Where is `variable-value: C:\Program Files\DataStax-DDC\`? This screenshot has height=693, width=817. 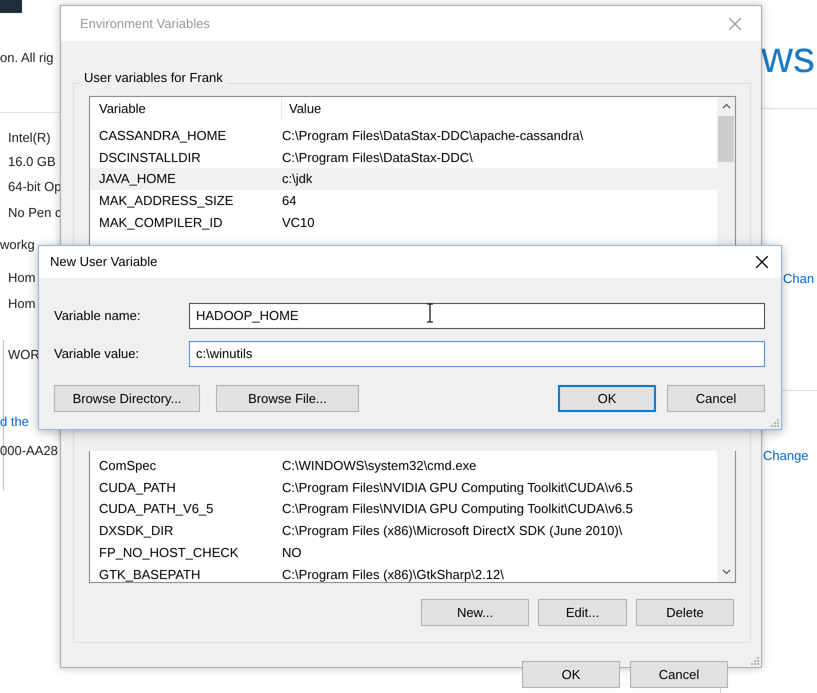 variable-value: C:\Program Files\DataStax-DDC\ is located at coordinates (377, 157).